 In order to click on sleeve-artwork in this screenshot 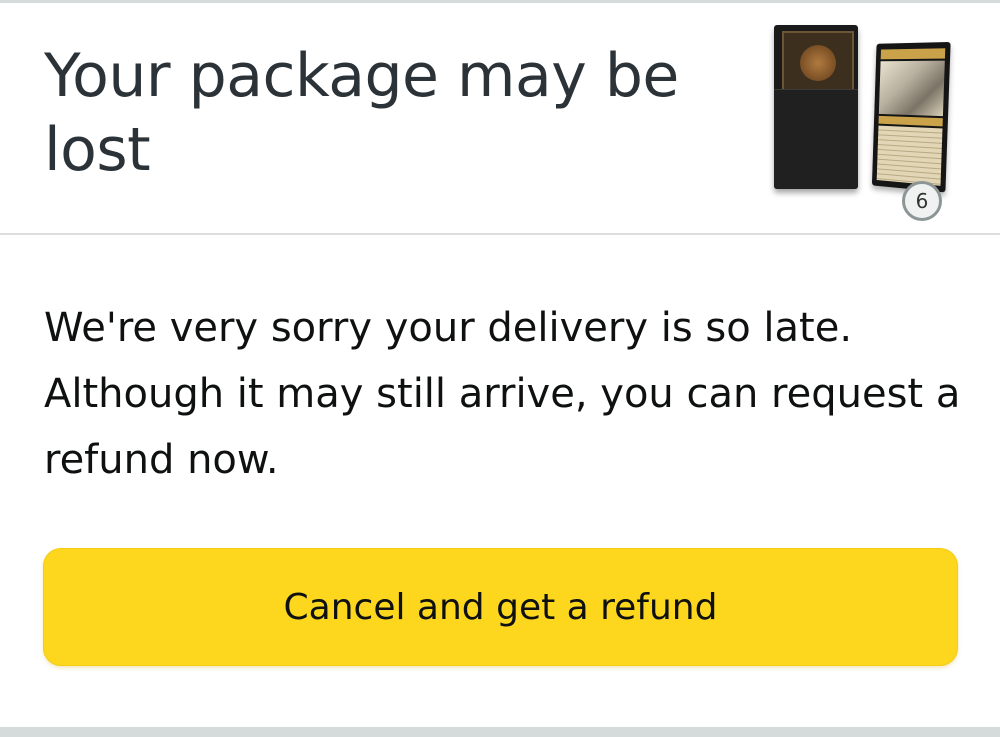, I will do `click(818, 63)`.